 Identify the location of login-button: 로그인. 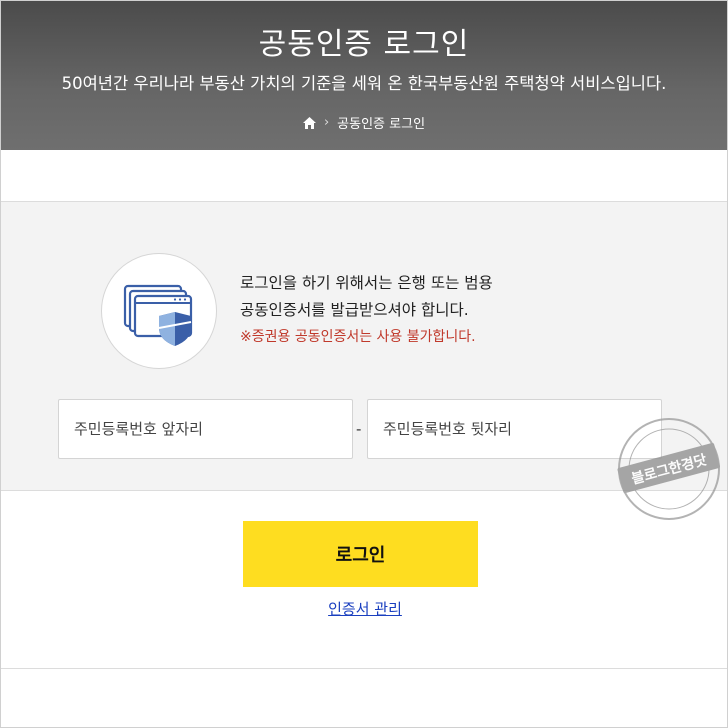
(360, 554).